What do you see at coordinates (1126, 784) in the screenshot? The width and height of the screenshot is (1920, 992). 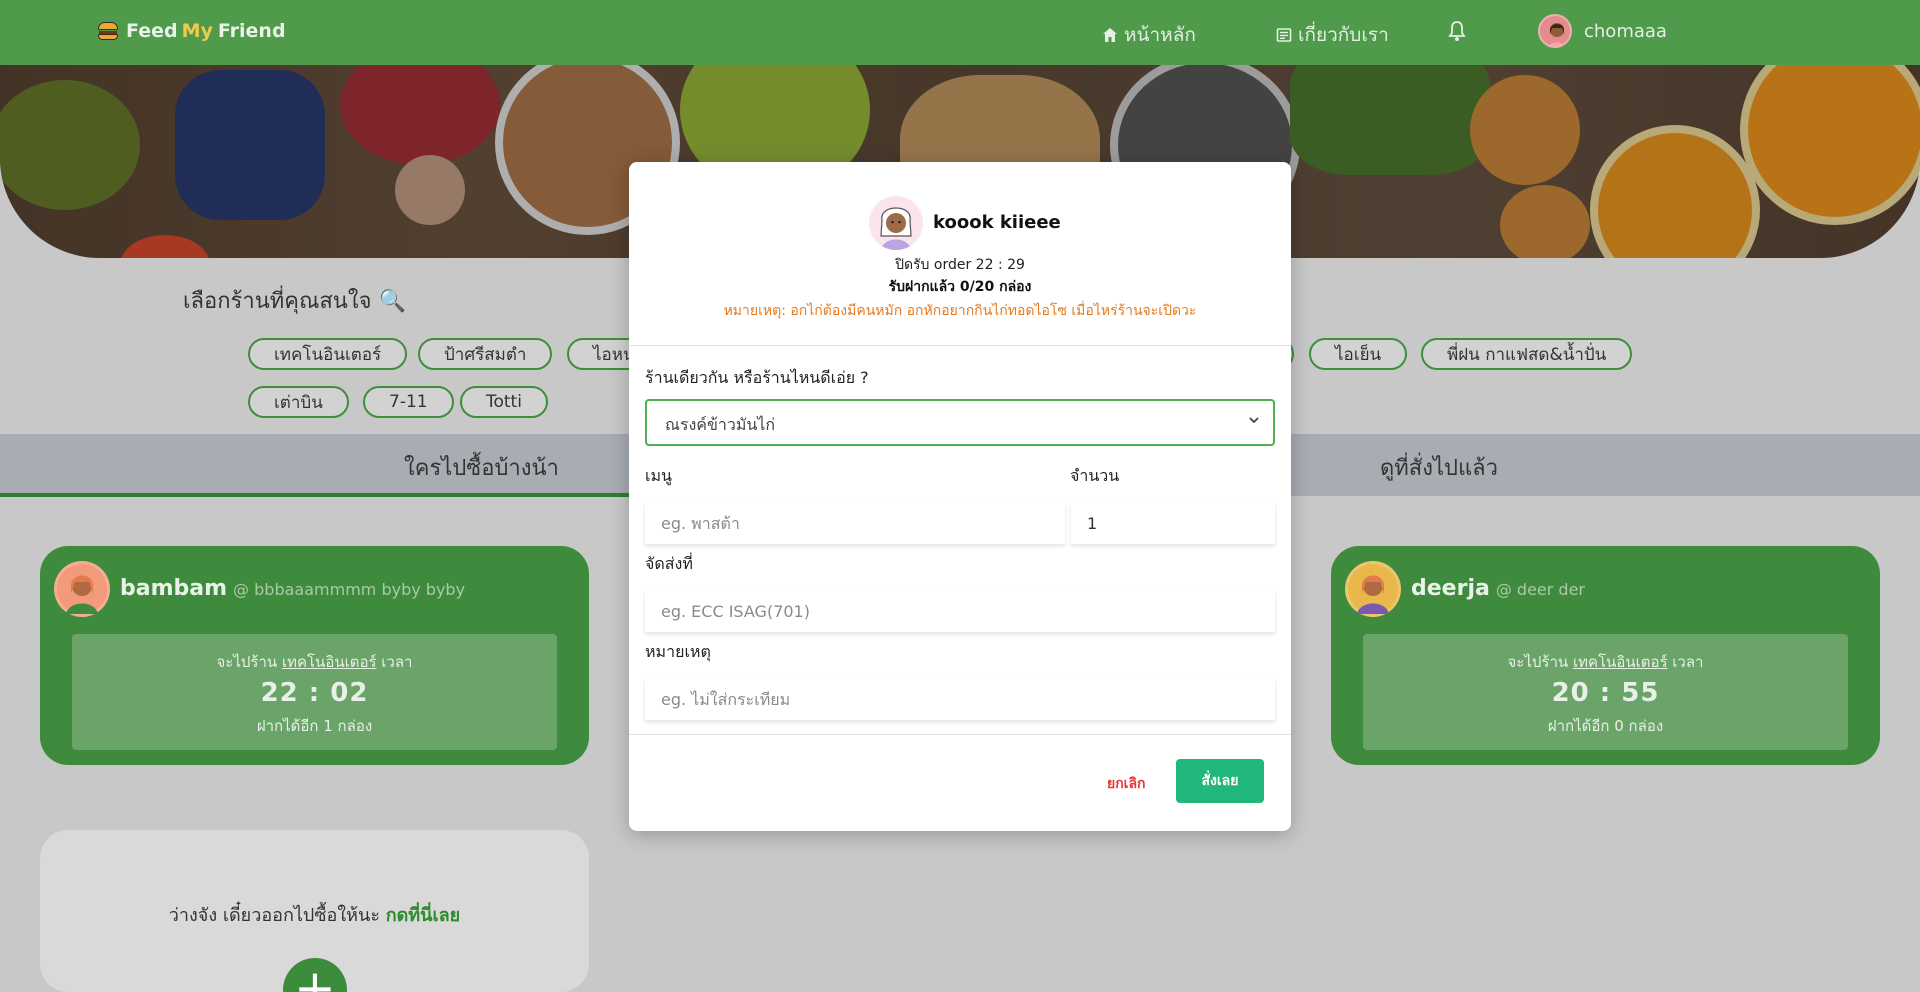 I see `cancel-button: ยกเลิก` at bounding box center [1126, 784].